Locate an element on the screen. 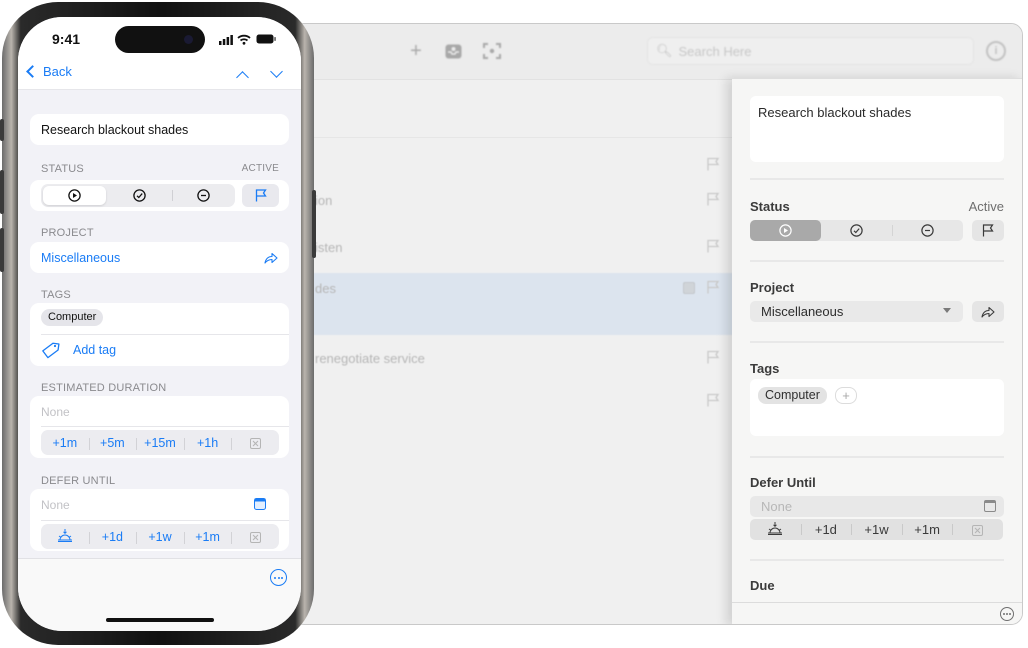 This screenshot has width=1028, height=648. search-input: 🔍︎ Search Here is located at coordinates (810, 51).